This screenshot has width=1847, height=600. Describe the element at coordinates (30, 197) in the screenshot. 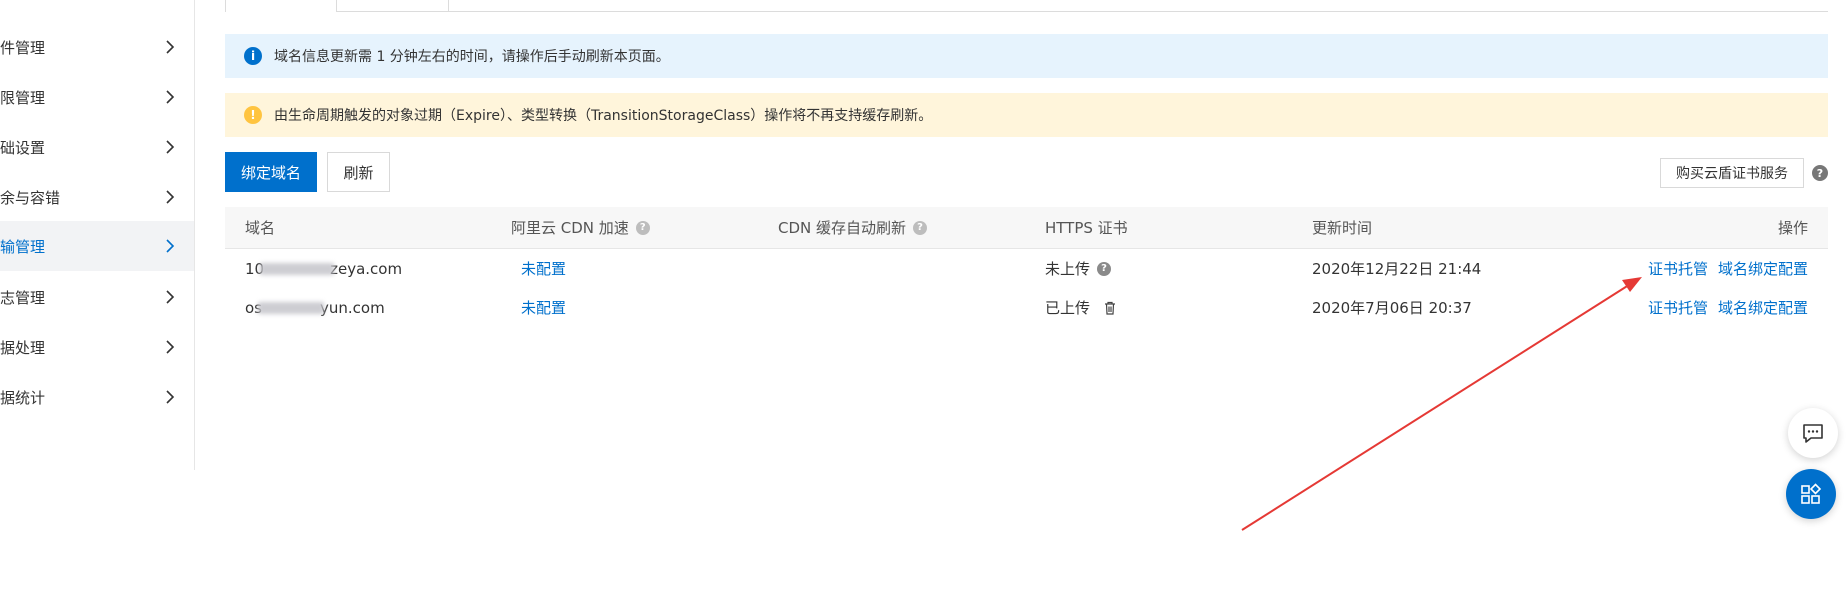

I see `sidebar-item-label: 冗余与容错` at that location.